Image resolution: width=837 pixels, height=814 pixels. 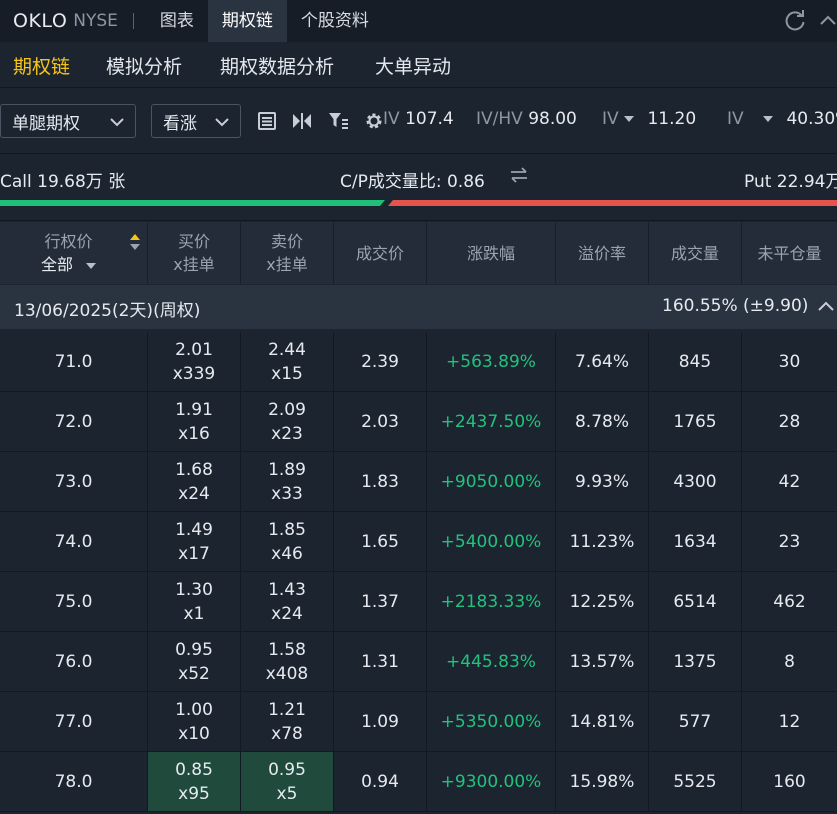 What do you see at coordinates (695, 253) in the screenshot?
I see `col-volume: 成交量` at bounding box center [695, 253].